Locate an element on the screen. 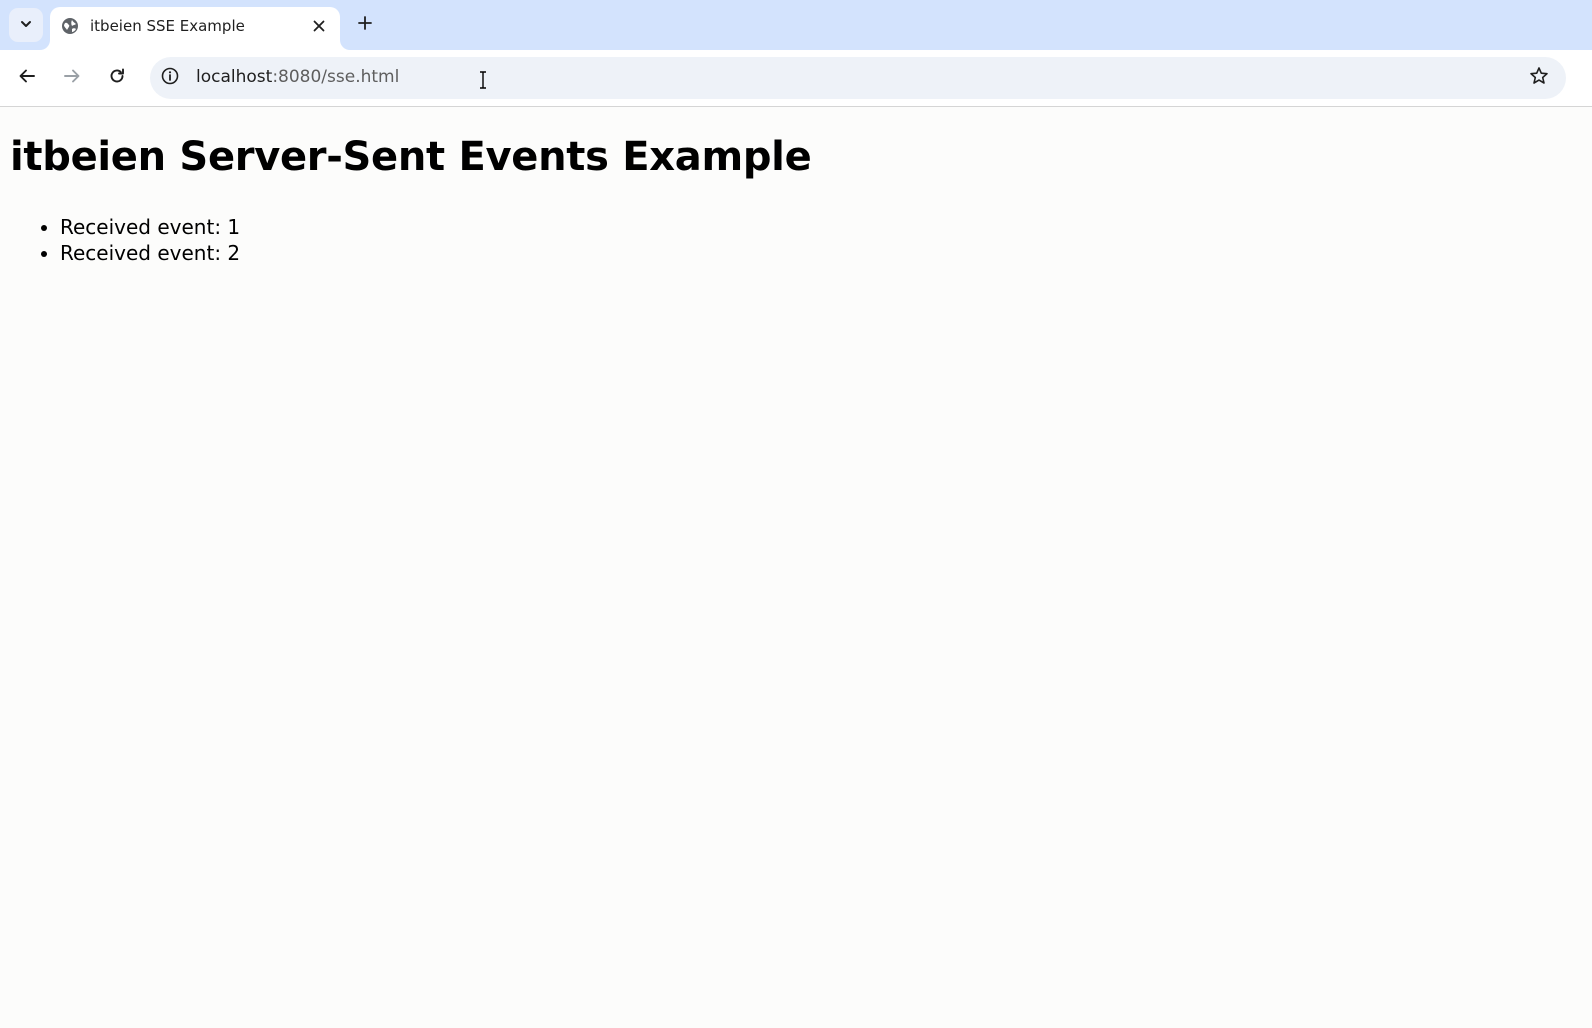  forward-button is located at coordinates (72, 78).